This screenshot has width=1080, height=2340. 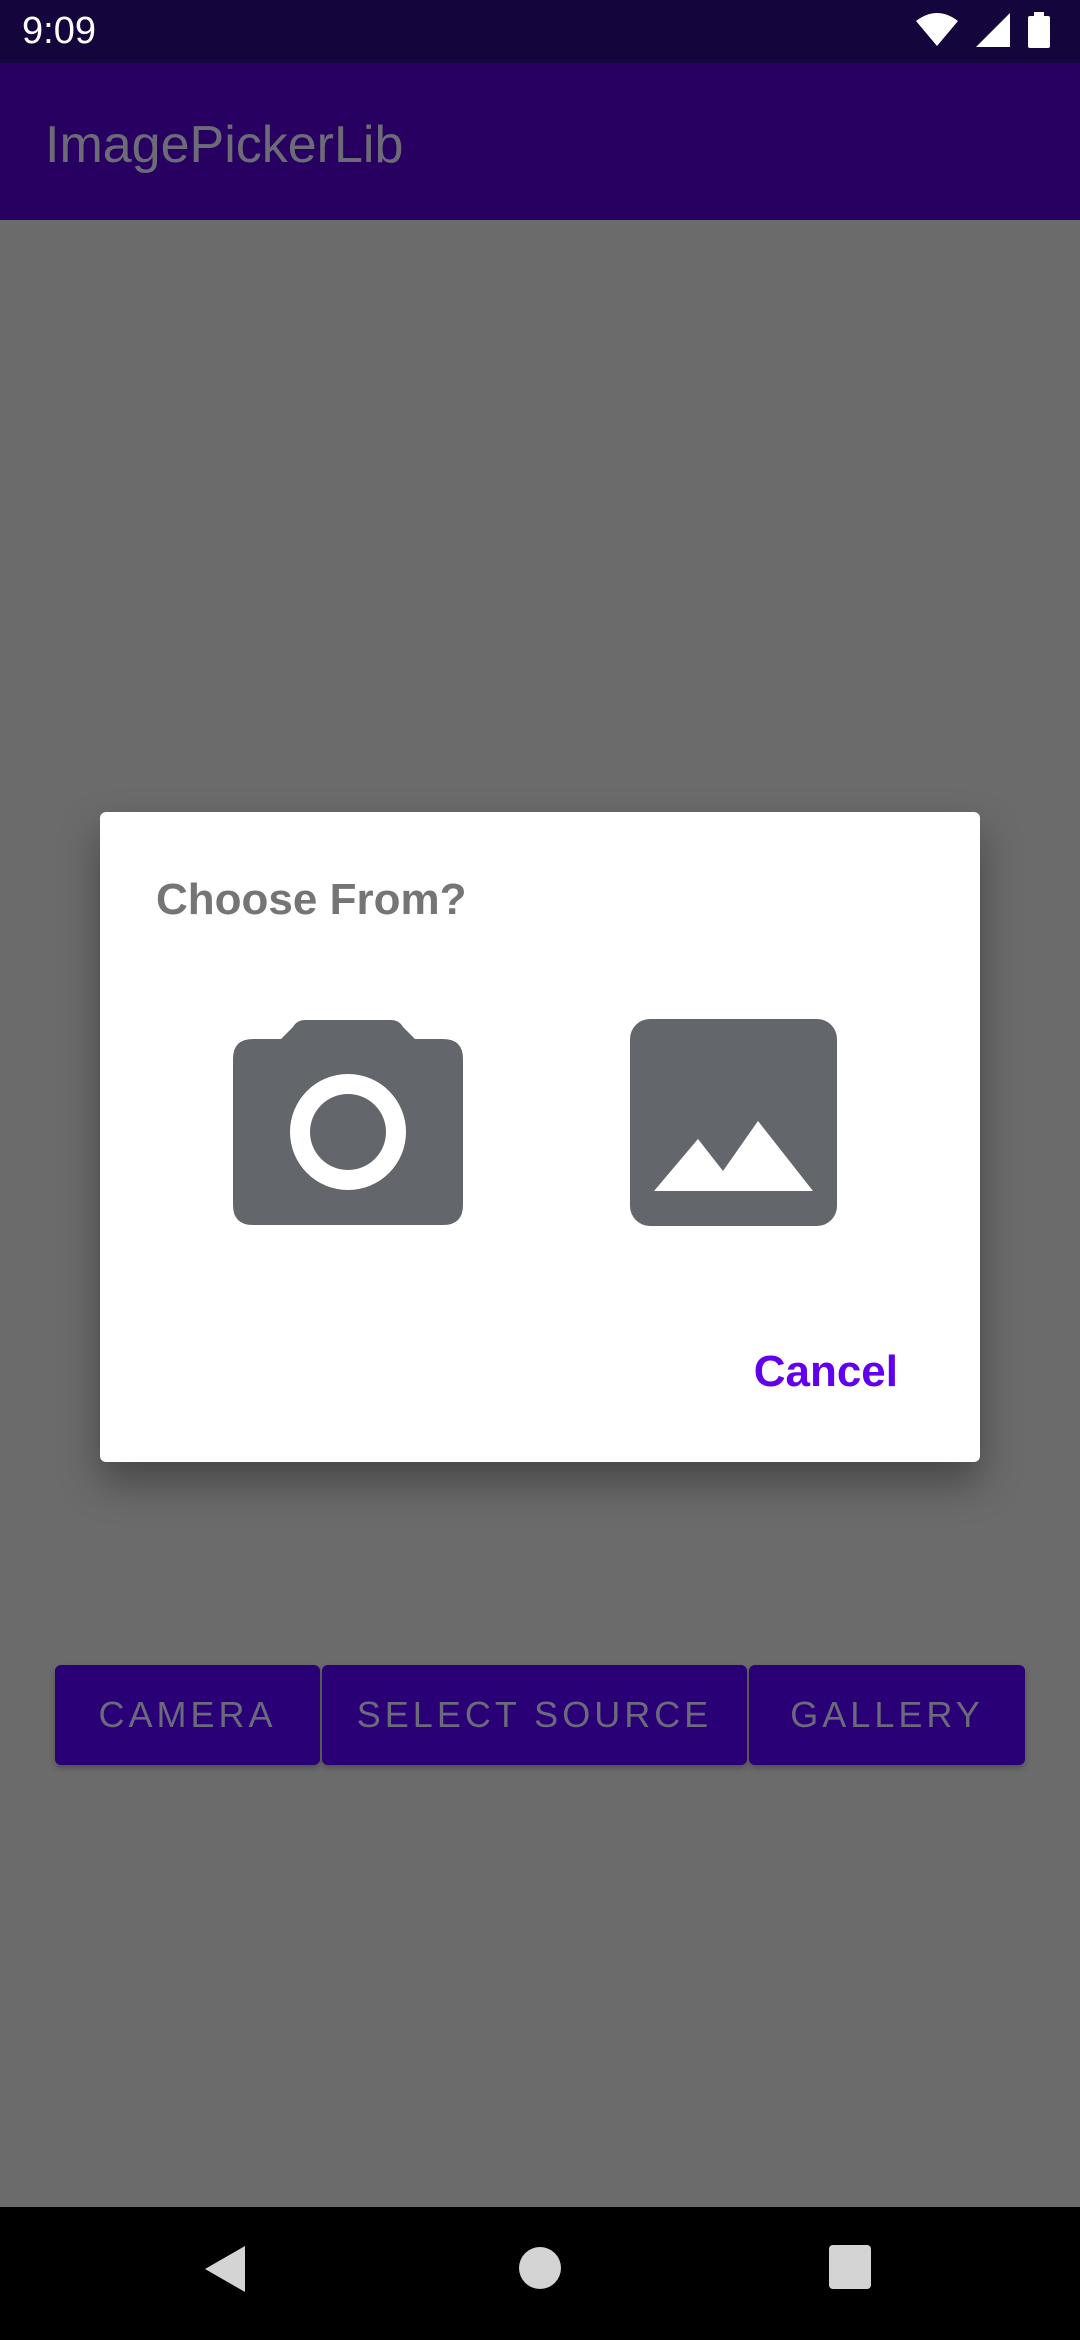 What do you see at coordinates (225, 2271) in the screenshot?
I see `back-icon` at bounding box center [225, 2271].